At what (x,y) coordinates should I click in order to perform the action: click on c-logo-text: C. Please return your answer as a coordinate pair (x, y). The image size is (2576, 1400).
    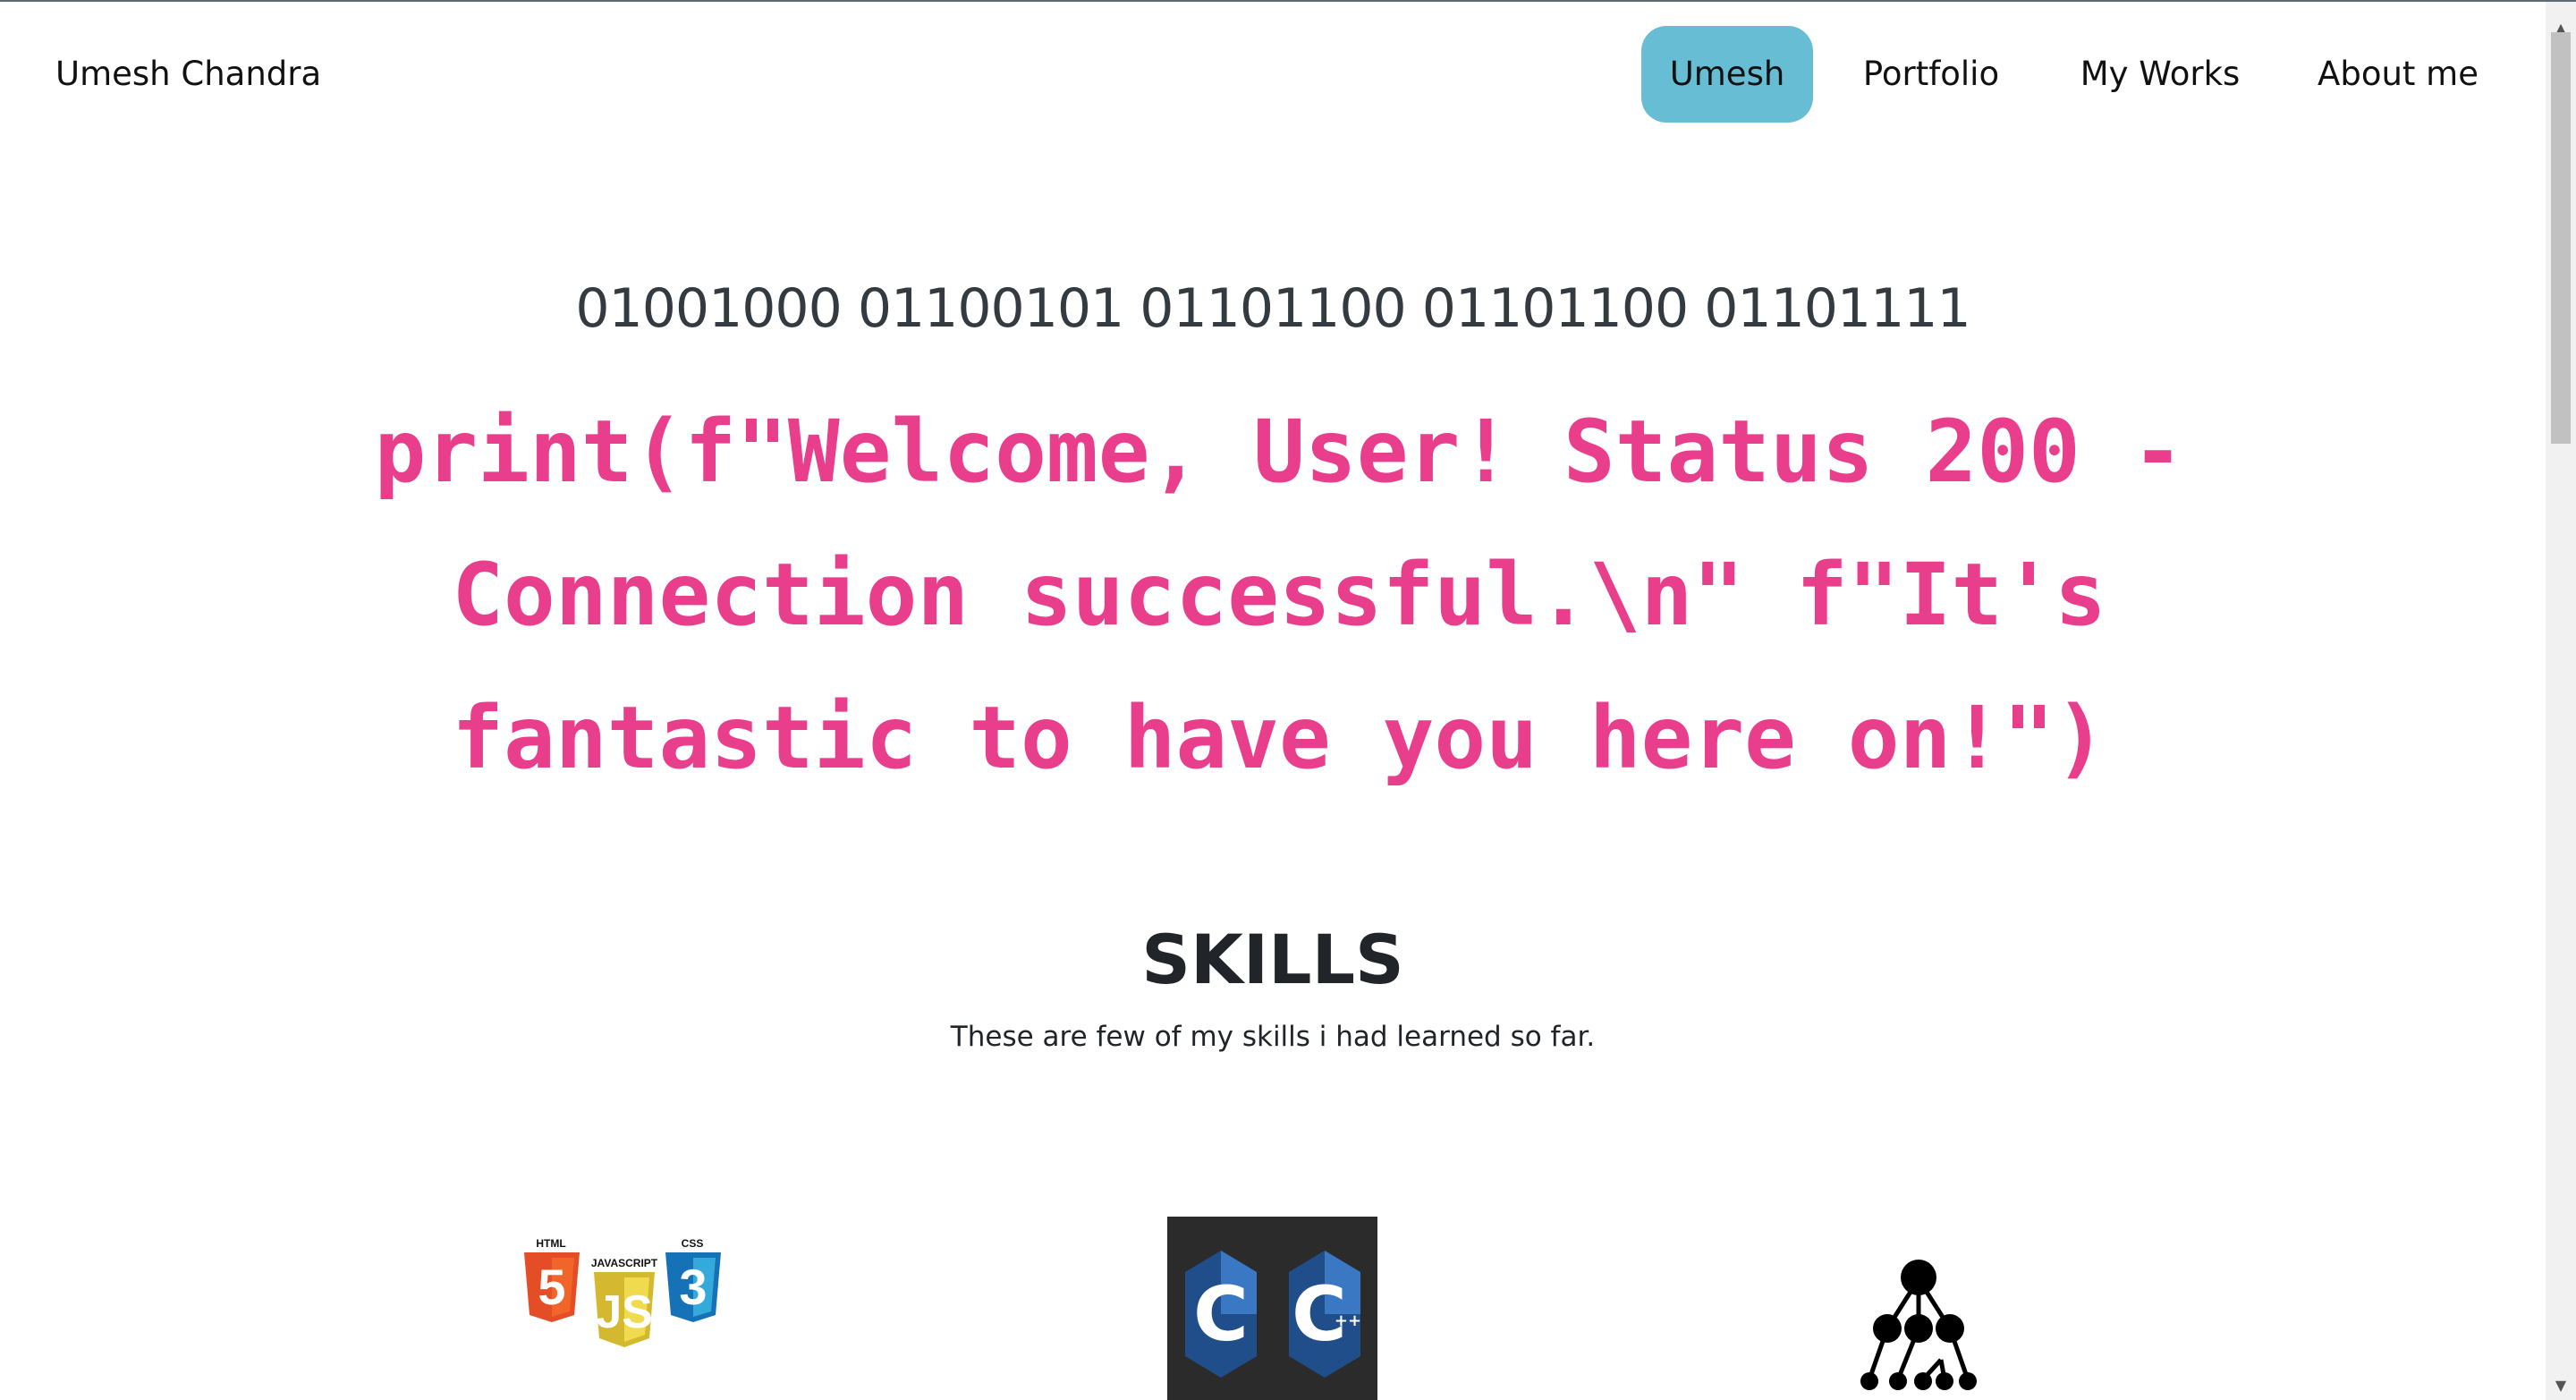
    Looking at the image, I should click on (1221, 1314).